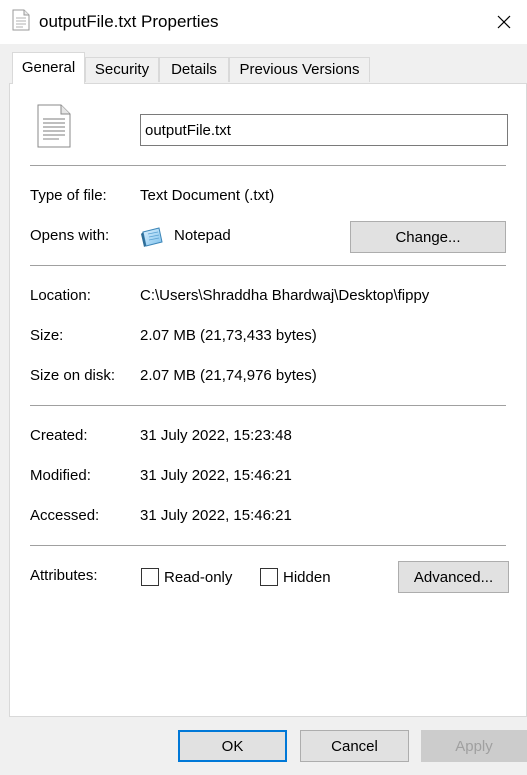  I want to click on title-bar: outputFile.txt Properties, so click(263, 22).